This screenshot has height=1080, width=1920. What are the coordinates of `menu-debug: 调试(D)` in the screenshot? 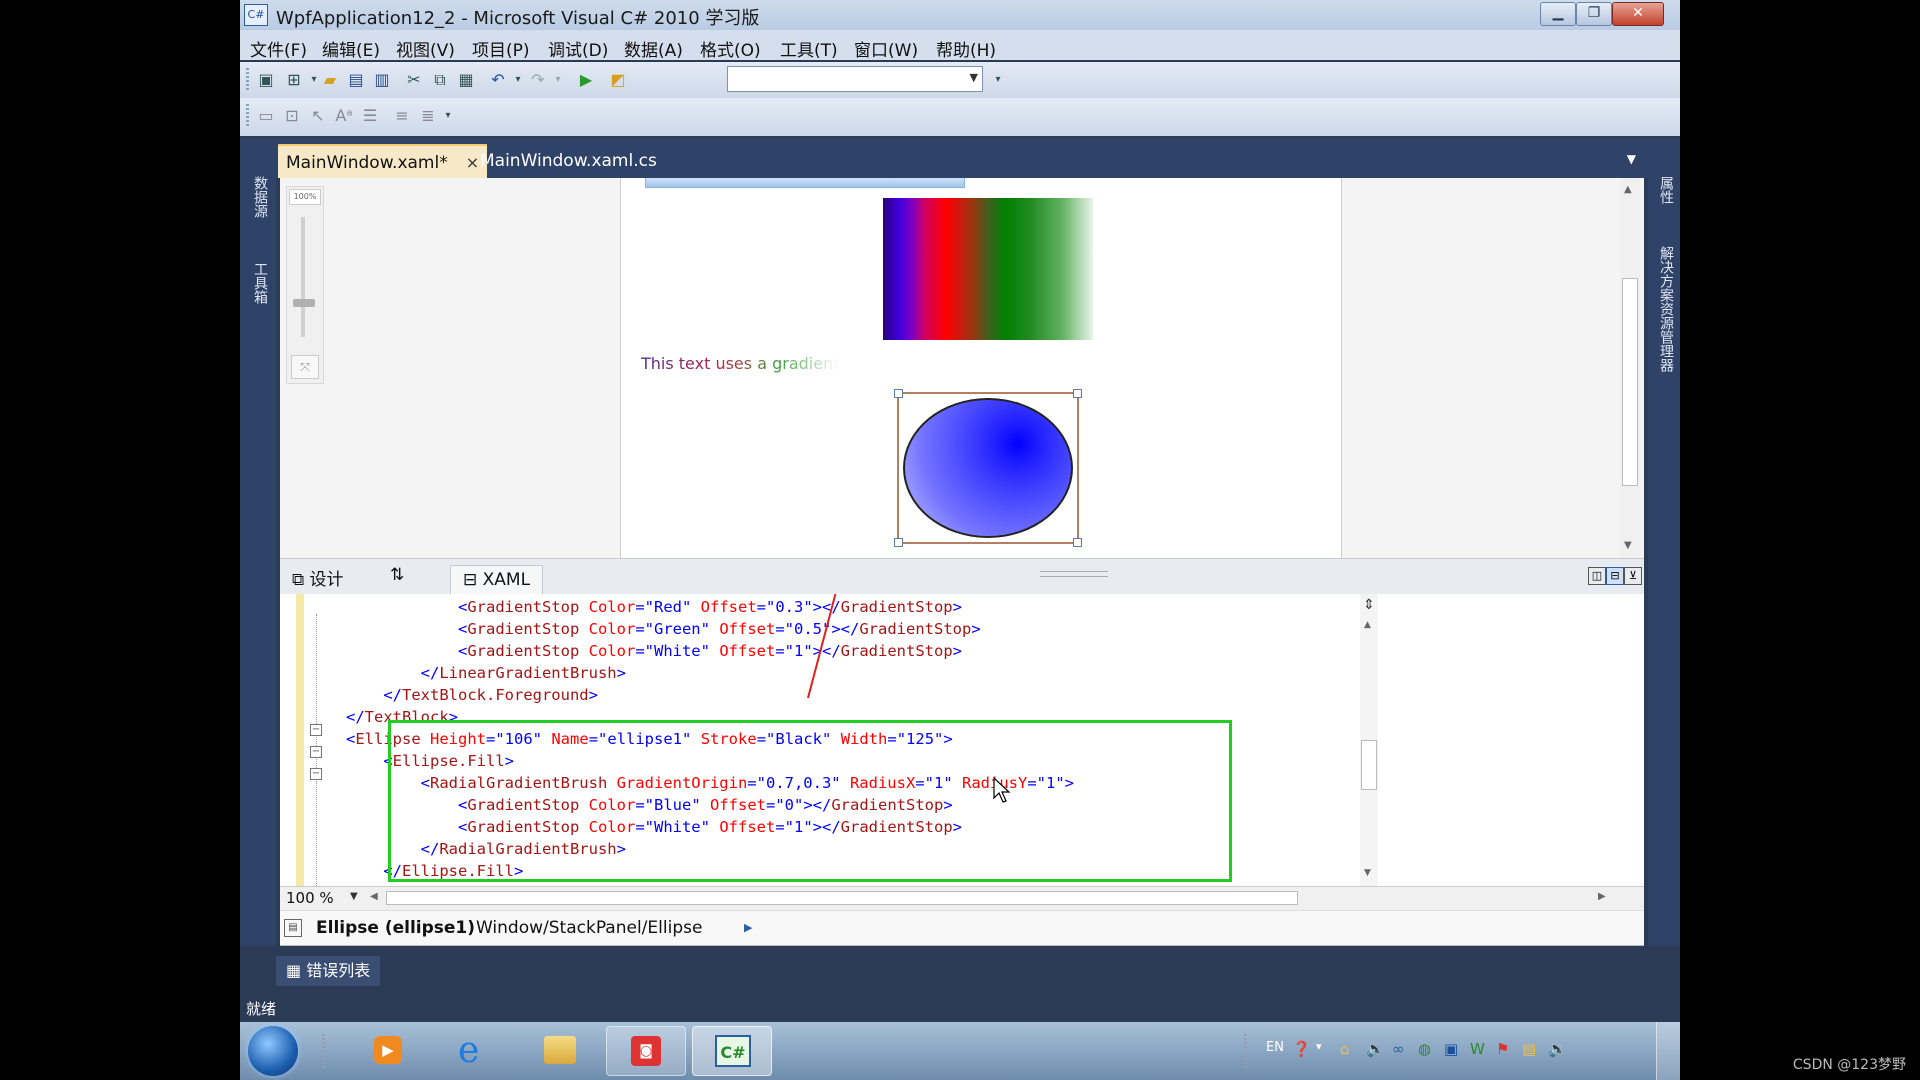 It's located at (578, 48).